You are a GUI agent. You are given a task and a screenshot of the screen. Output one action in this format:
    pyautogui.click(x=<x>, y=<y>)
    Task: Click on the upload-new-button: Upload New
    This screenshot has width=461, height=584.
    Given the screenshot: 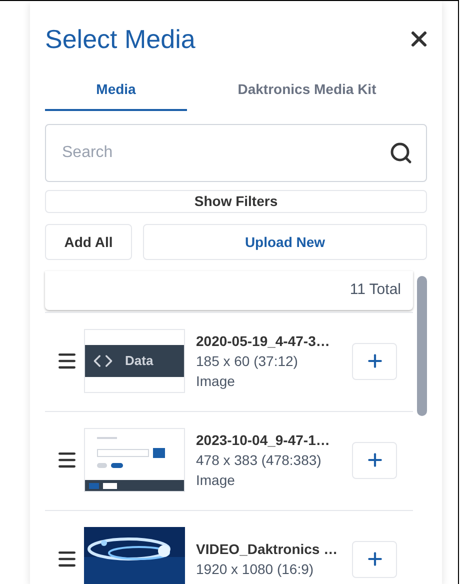 What is the action you would take?
    pyautogui.click(x=285, y=242)
    